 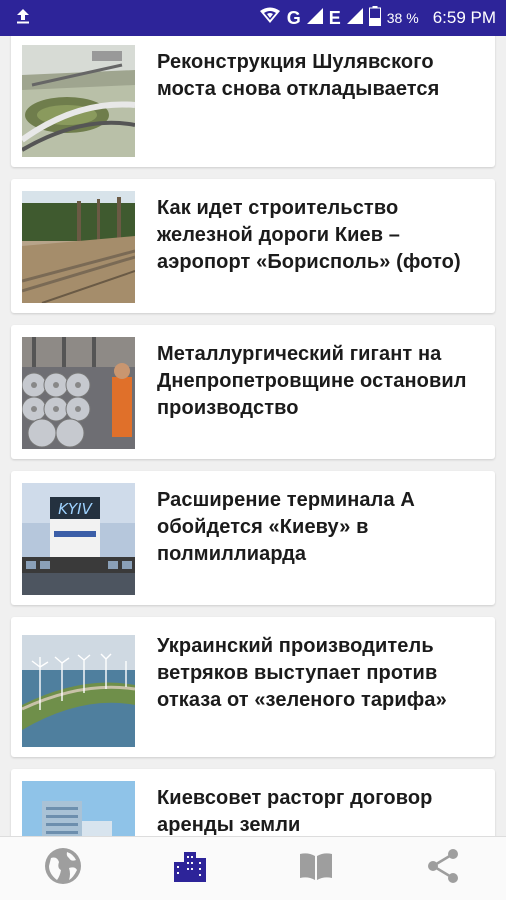 What do you see at coordinates (78, 691) in the screenshot?
I see `wind-turbines-image` at bounding box center [78, 691].